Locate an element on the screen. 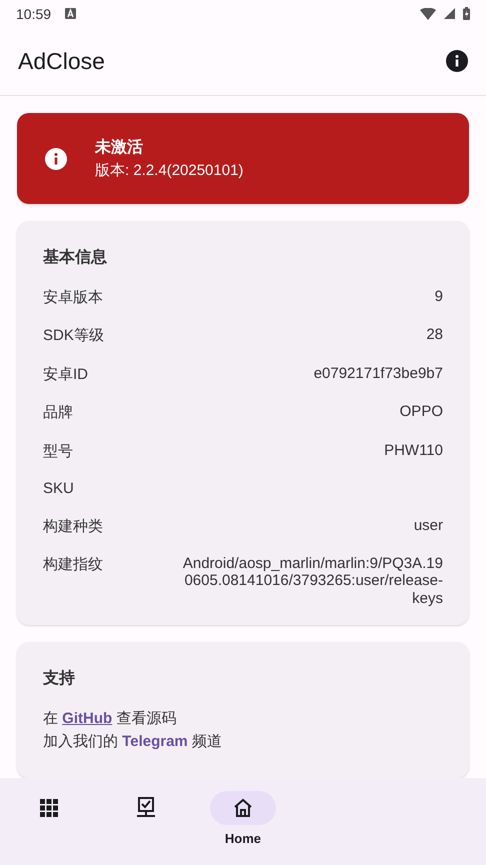 The height and width of the screenshot is (865, 486). info-label: 安卓版本 is located at coordinates (73, 297).